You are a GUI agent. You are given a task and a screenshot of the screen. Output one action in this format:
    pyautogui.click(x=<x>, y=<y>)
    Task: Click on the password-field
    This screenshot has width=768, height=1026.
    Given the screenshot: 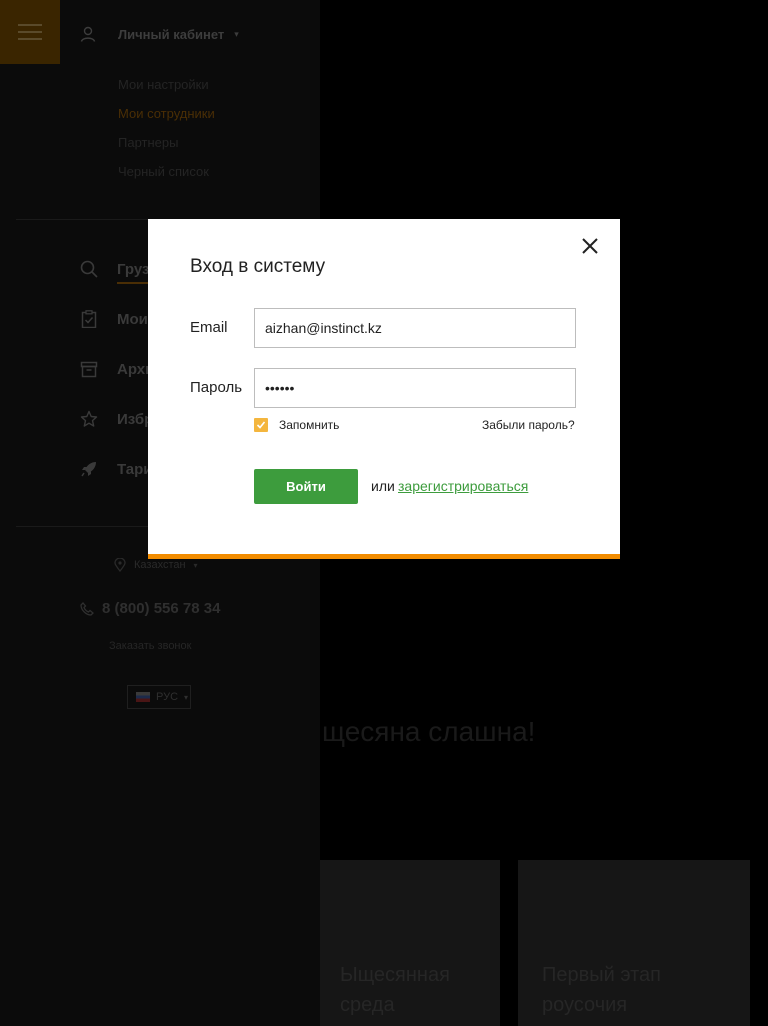 What is the action you would take?
    pyautogui.click(x=415, y=388)
    